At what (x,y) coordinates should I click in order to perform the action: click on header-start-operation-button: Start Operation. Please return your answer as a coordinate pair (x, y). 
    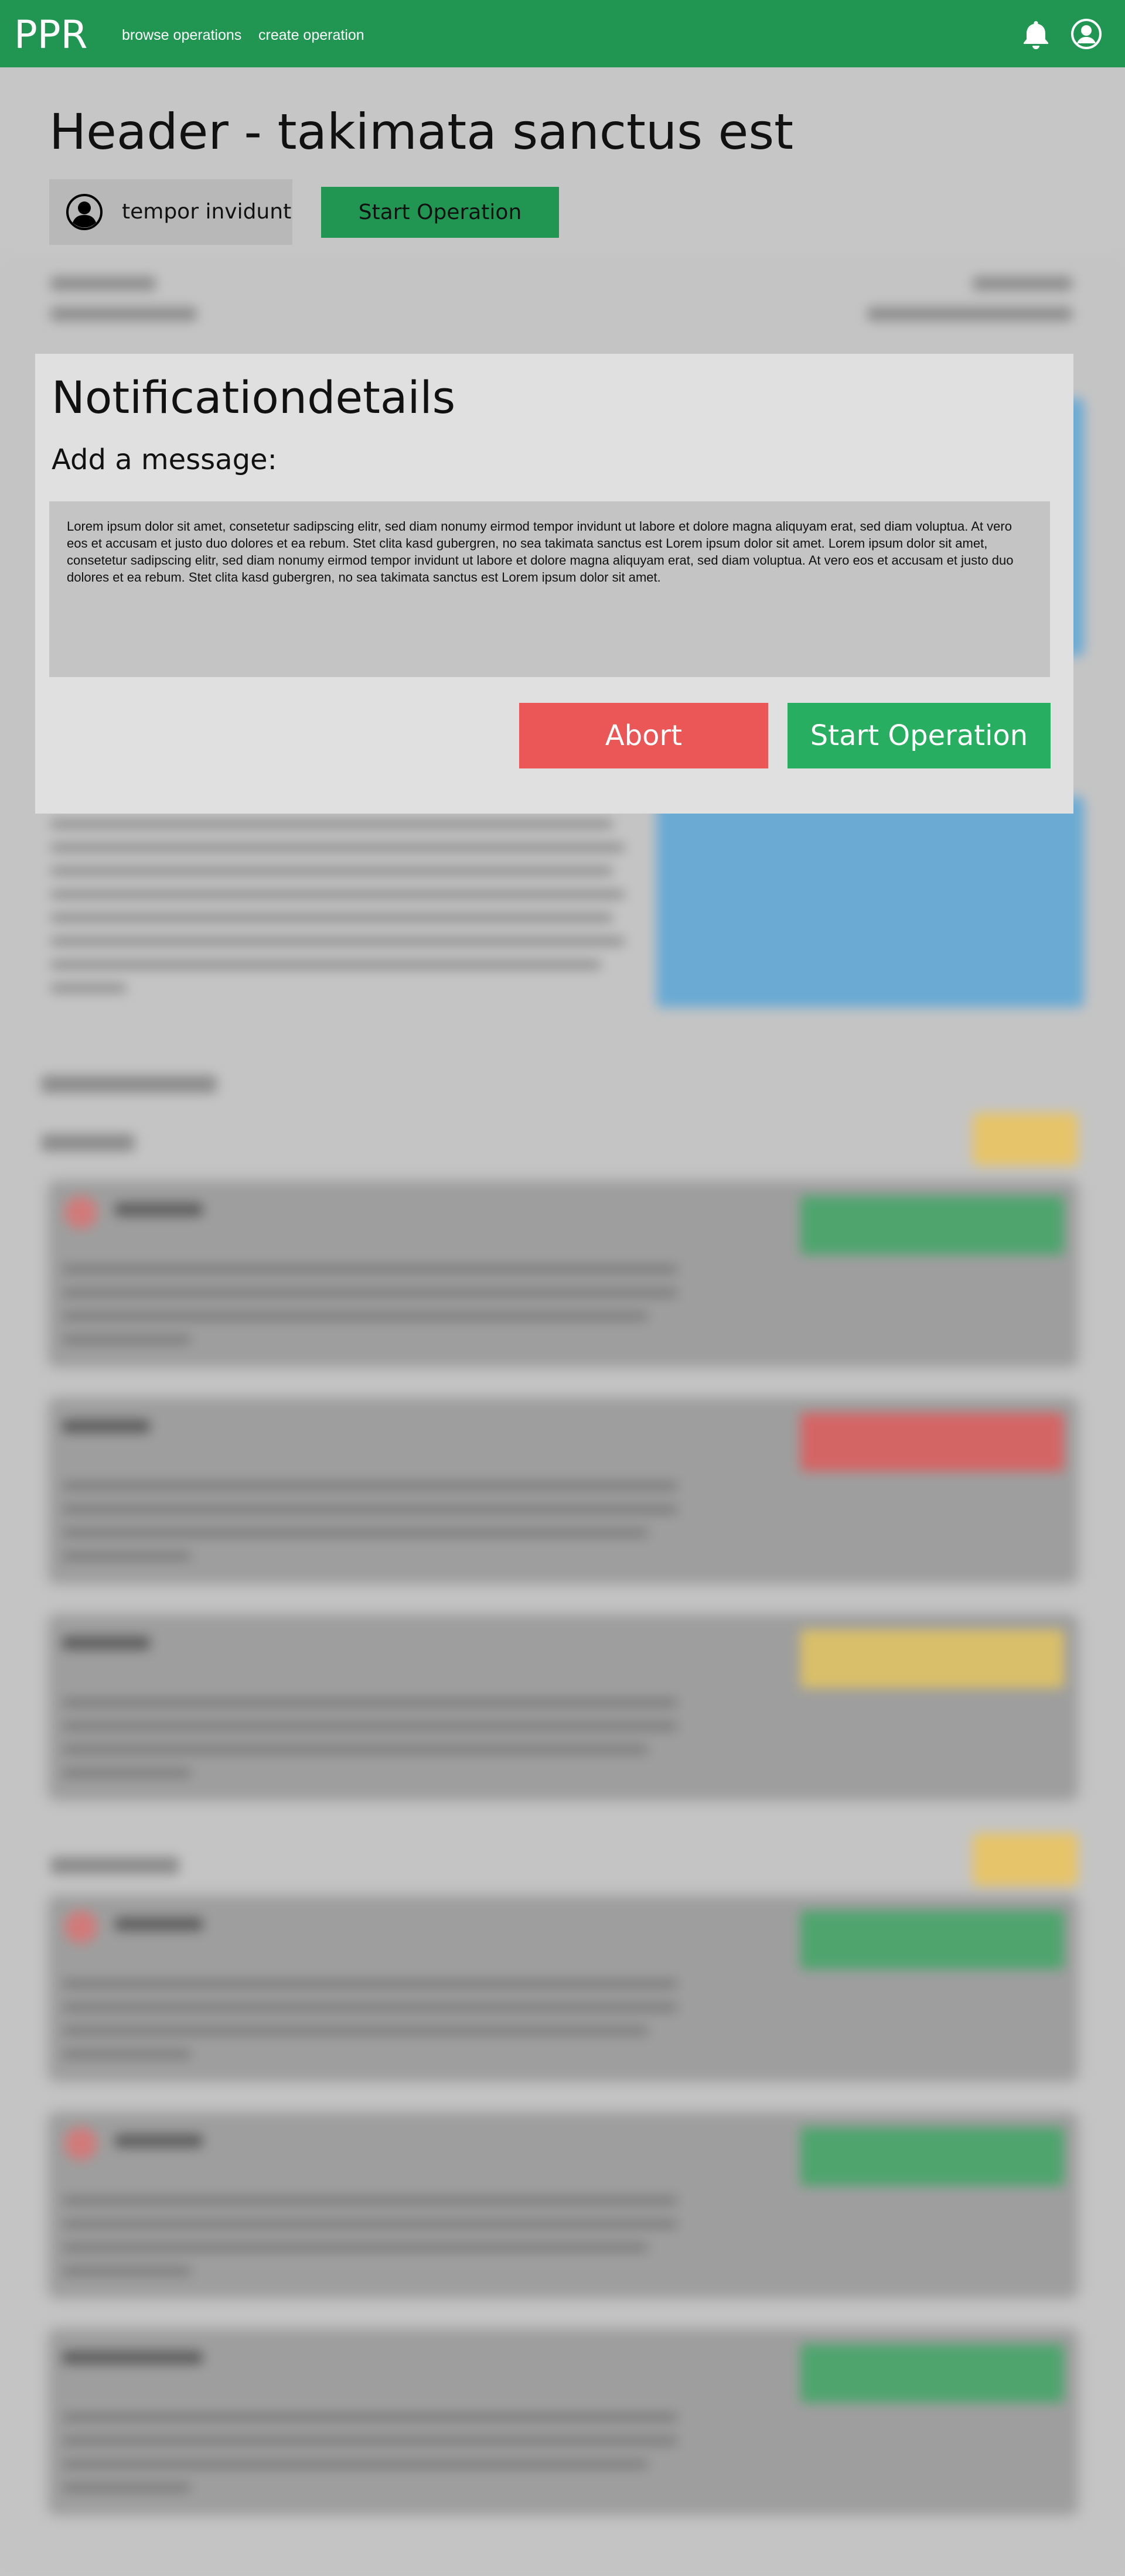
    Looking at the image, I should click on (440, 212).